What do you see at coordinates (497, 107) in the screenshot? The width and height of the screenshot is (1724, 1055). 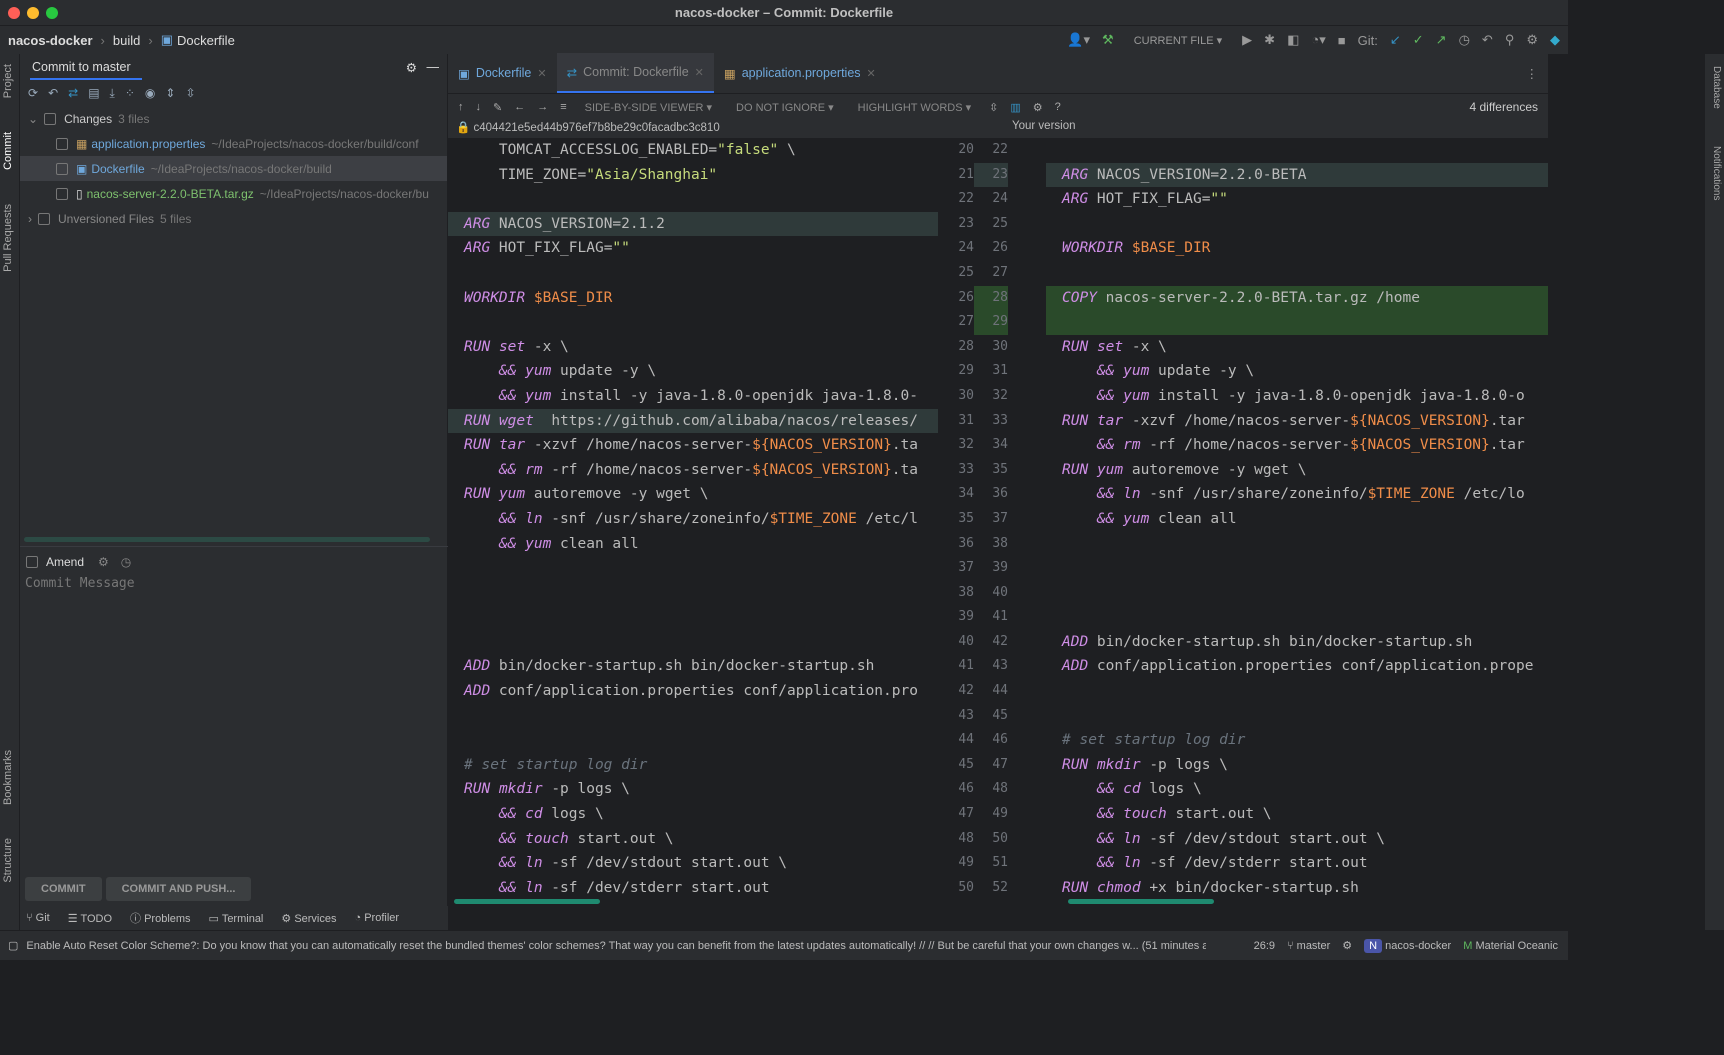 I see `edit-icon: ✎` at bounding box center [497, 107].